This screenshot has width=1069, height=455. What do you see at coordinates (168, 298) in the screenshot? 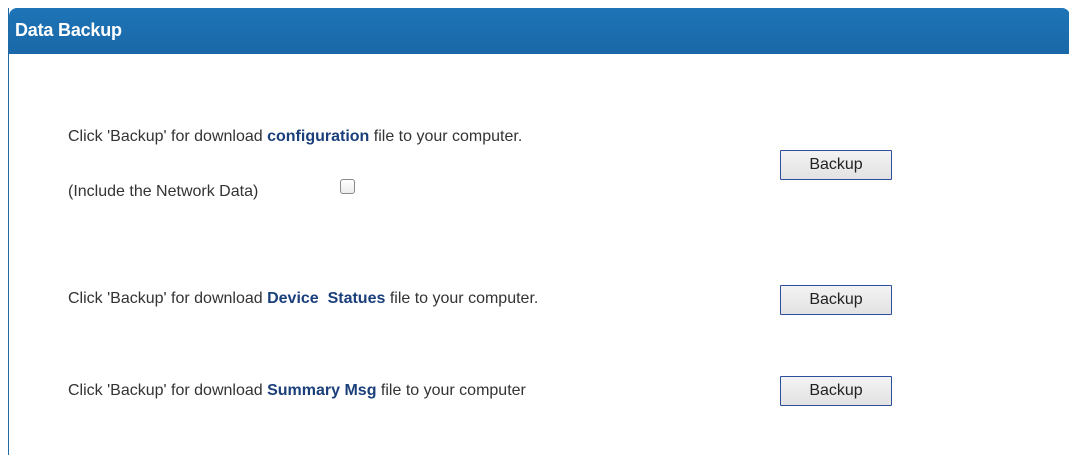
I see `device-desc-prefix: Click 'Backup' for download` at bounding box center [168, 298].